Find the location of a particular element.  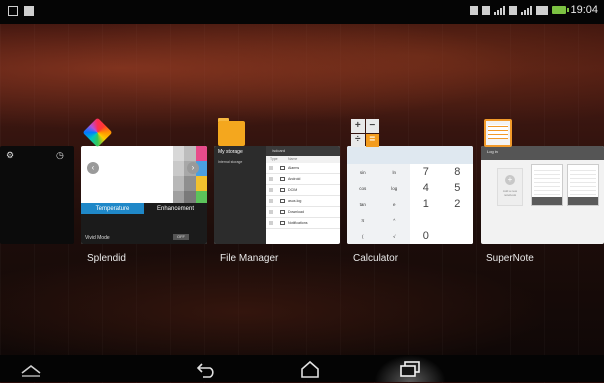

calc-key: ^ is located at coordinates (394, 220).